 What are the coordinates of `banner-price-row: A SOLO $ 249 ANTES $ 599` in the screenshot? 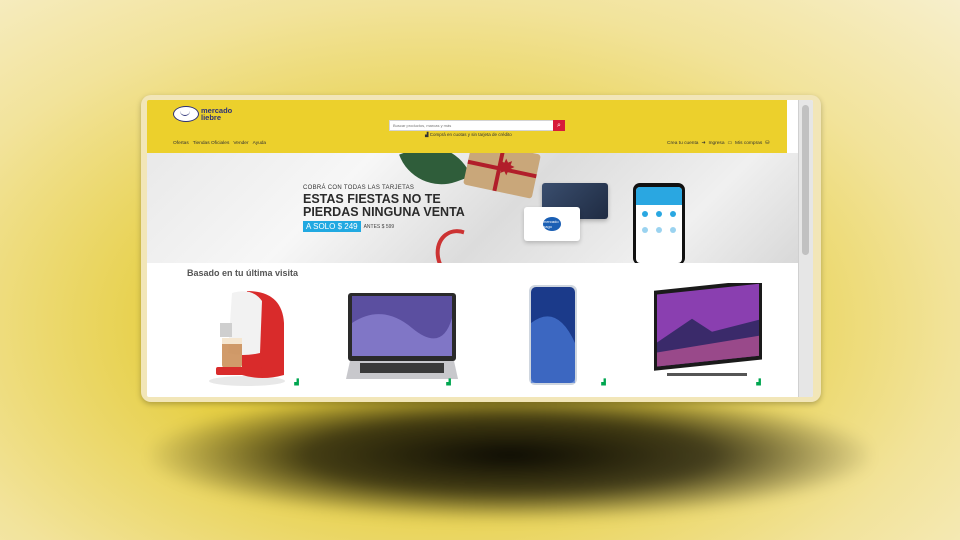 It's located at (384, 226).